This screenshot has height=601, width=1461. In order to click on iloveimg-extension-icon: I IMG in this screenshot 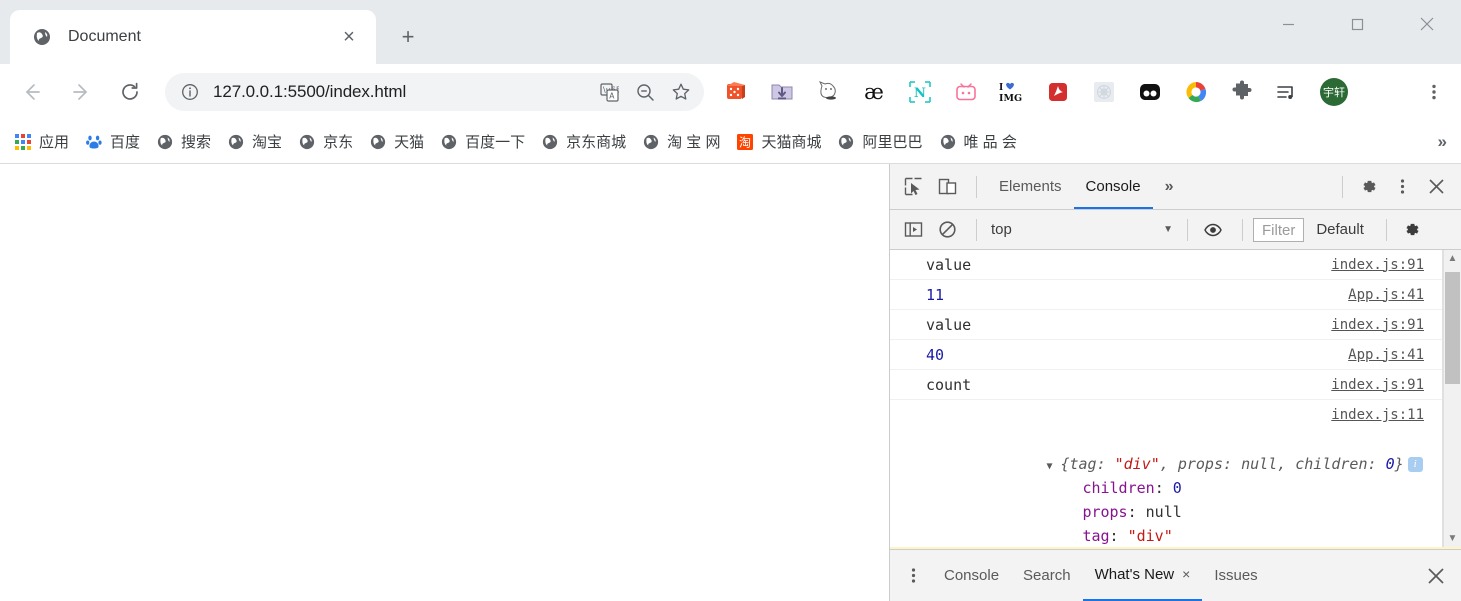, I will do `click(1012, 92)`.